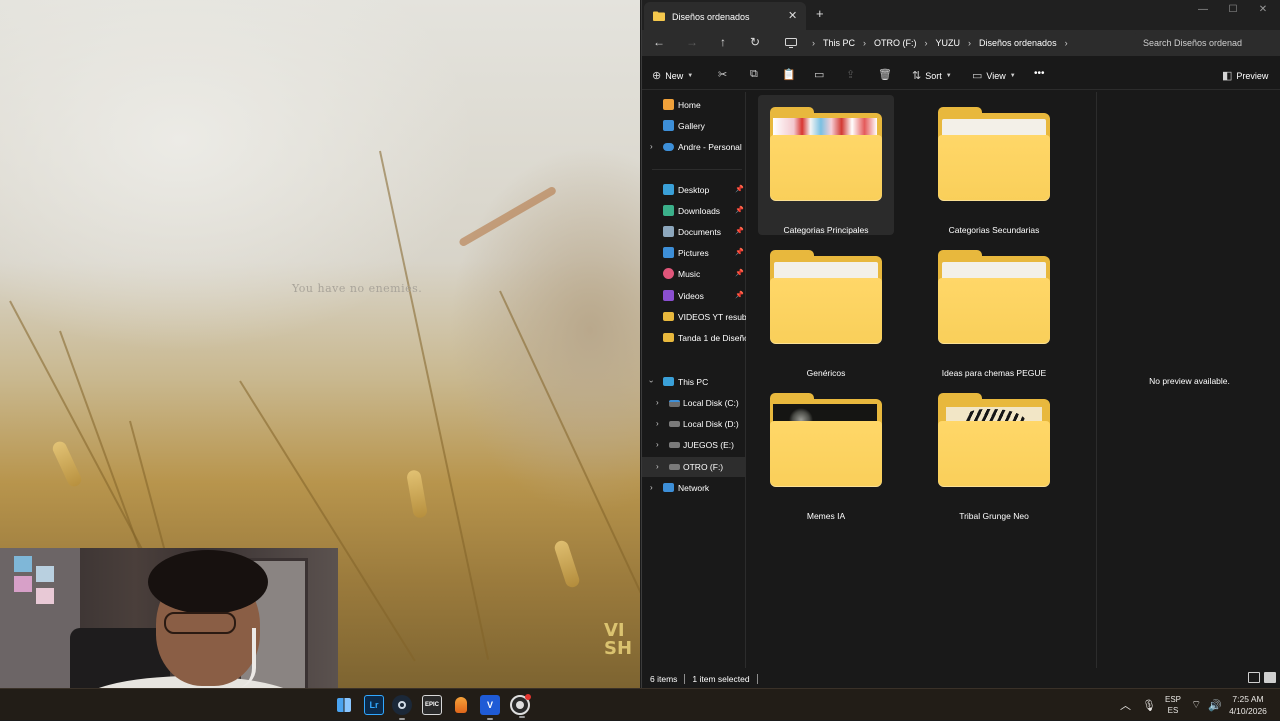 The height and width of the screenshot is (721, 1280). I want to click on sidebar-item-label: Videos, so click(691, 296).